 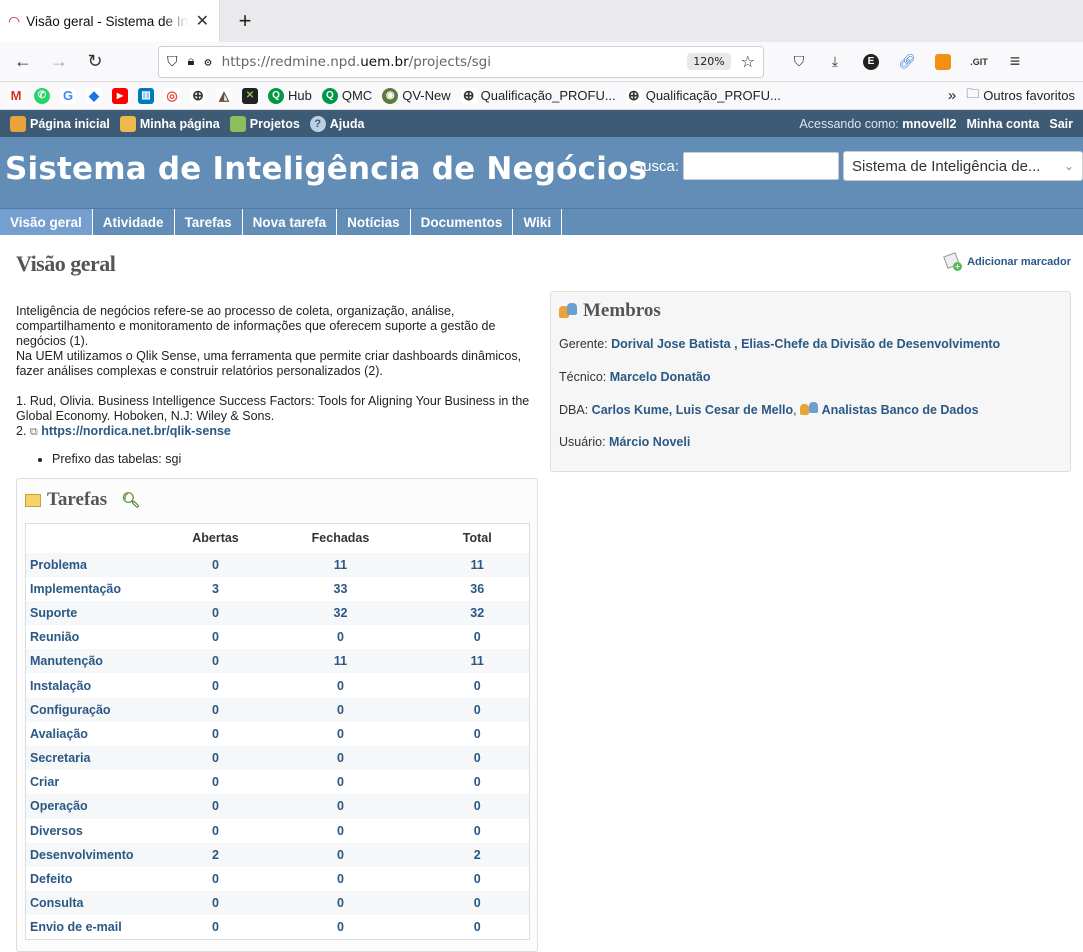 I want to click on tab-wiki: Wiki, so click(x=538, y=222).